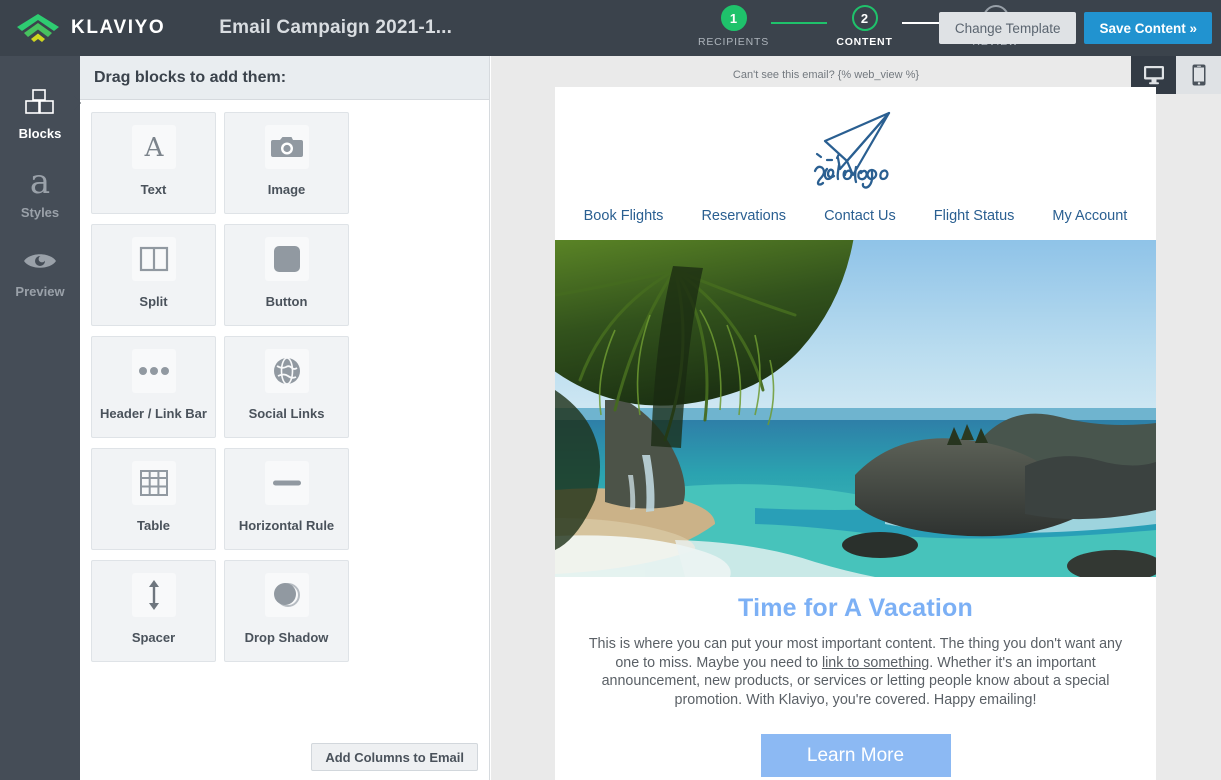 The height and width of the screenshot is (780, 1221). I want to click on brand-name: KLAVIYO, so click(118, 27).